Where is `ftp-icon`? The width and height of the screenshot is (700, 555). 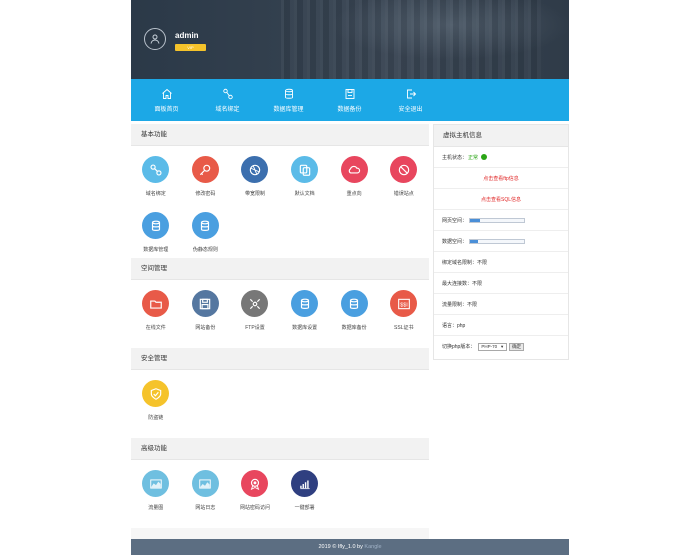
ftp-icon is located at coordinates (255, 303).